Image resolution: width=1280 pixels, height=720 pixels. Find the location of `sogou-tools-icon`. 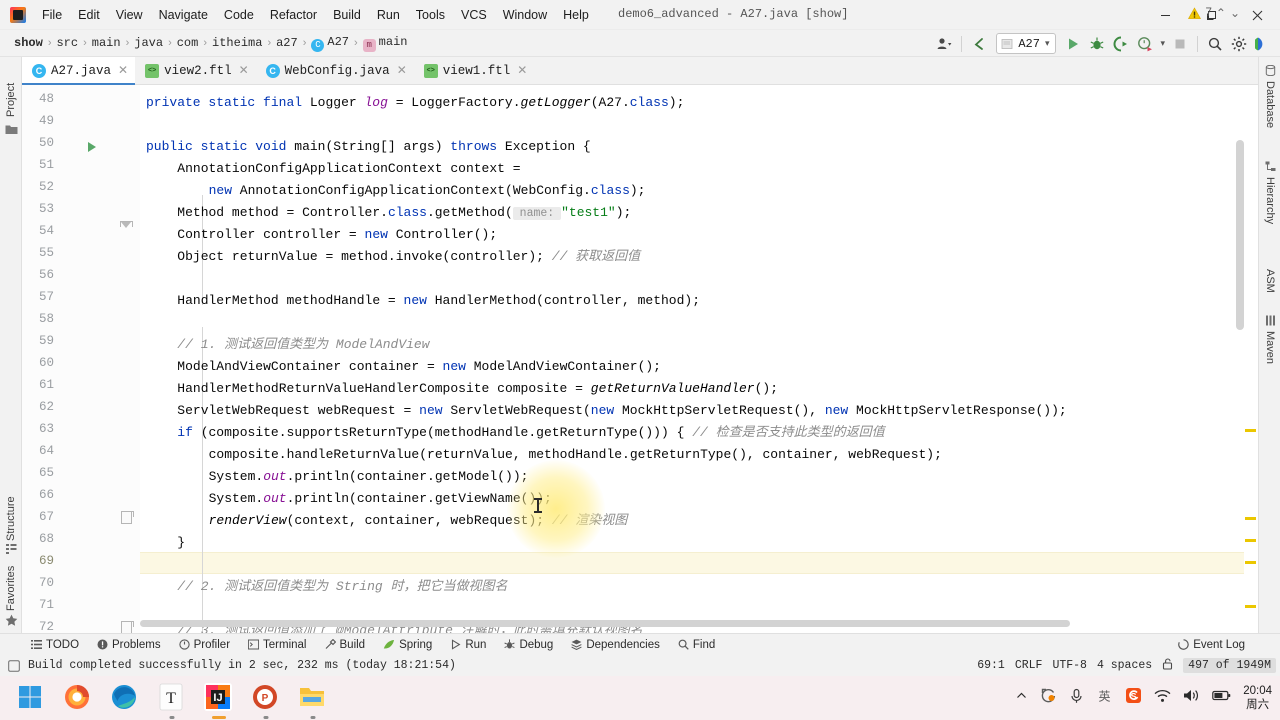

sogou-tools-icon is located at coordinates (1048, 698).